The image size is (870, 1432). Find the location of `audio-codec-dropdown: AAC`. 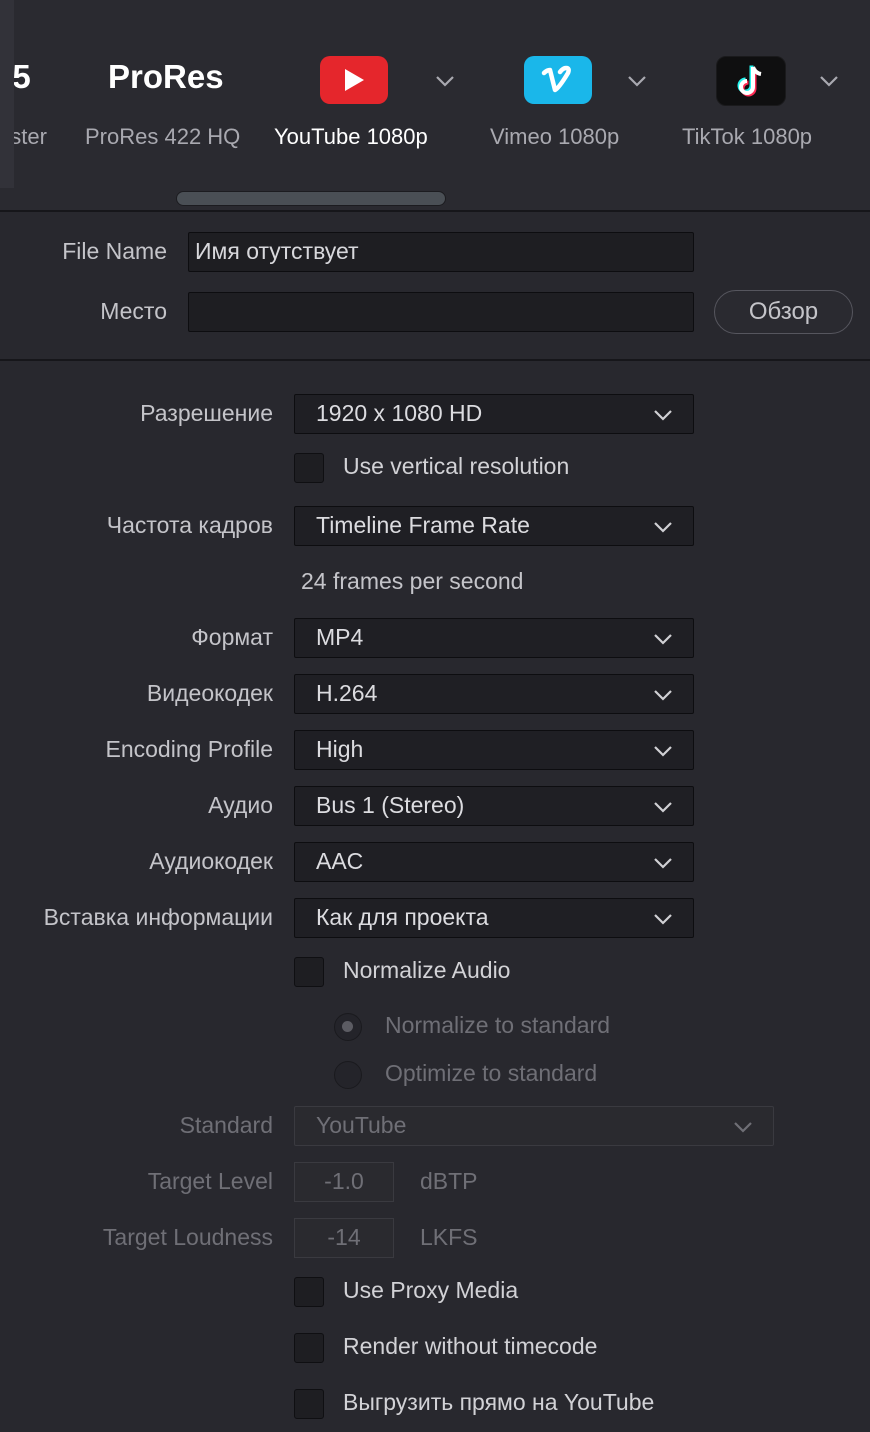

audio-codec-dropdown: AAC is located at coordinates (494, 862).